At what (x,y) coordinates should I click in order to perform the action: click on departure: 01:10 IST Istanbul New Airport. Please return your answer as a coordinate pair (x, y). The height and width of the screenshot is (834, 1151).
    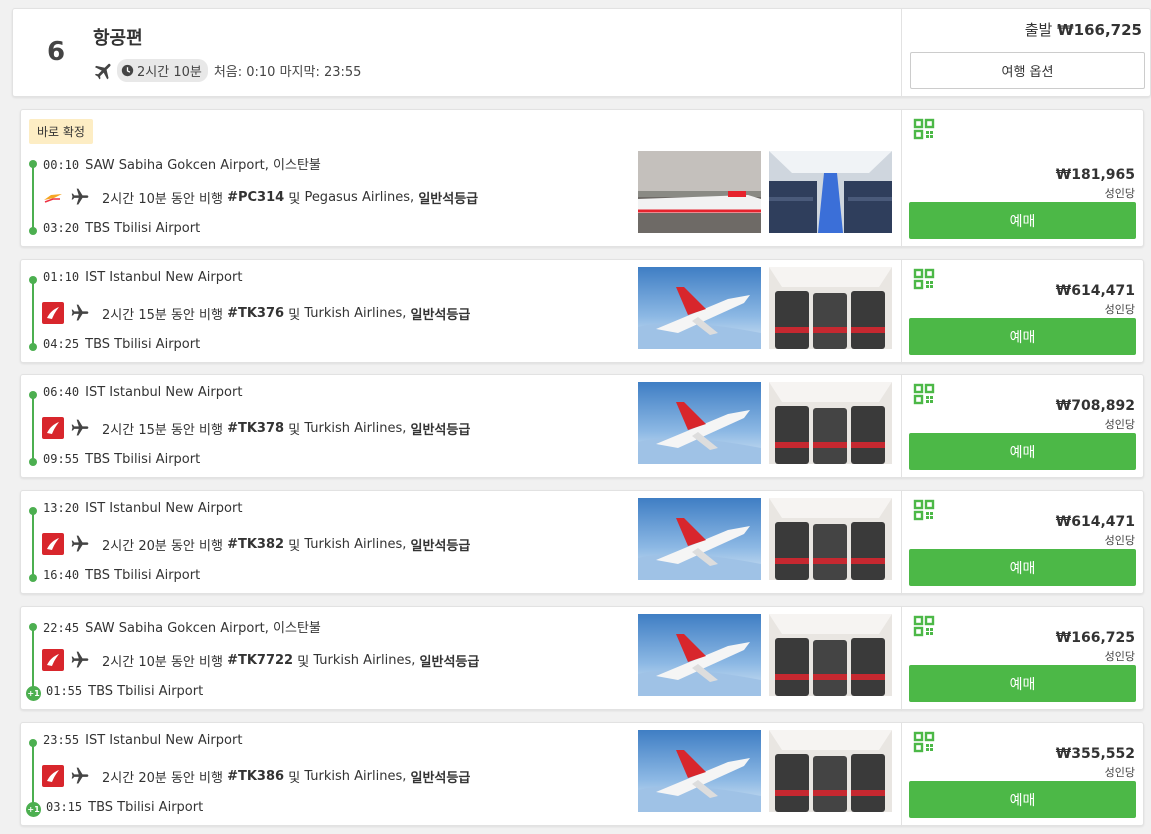
    Looking at the image, I should click on (142, 277).